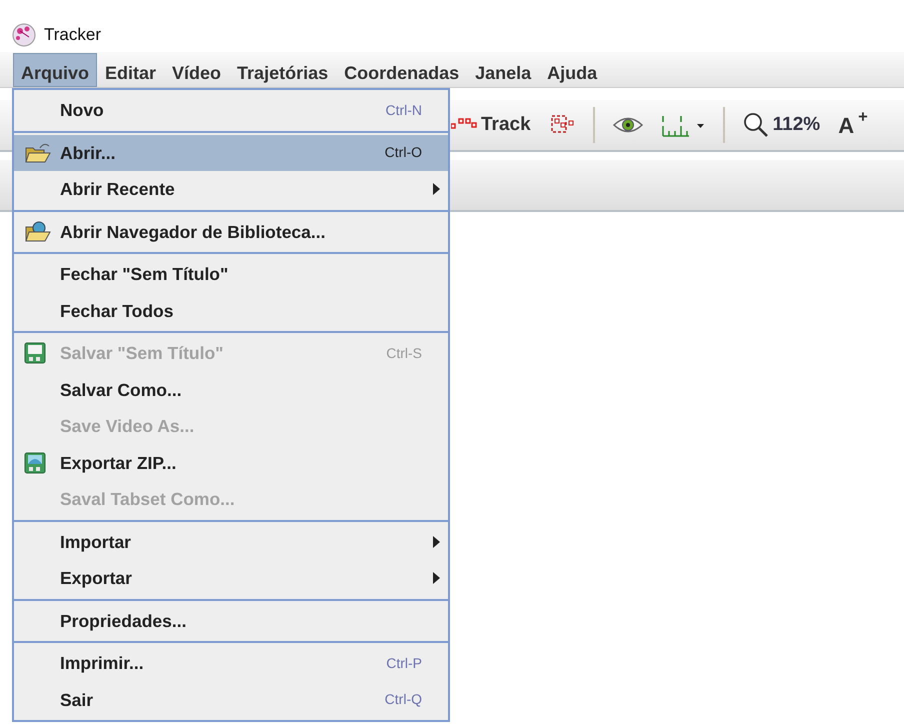 This screenshot has height=728, width=904. I want to click on track-button: Track, so click(506, 125).